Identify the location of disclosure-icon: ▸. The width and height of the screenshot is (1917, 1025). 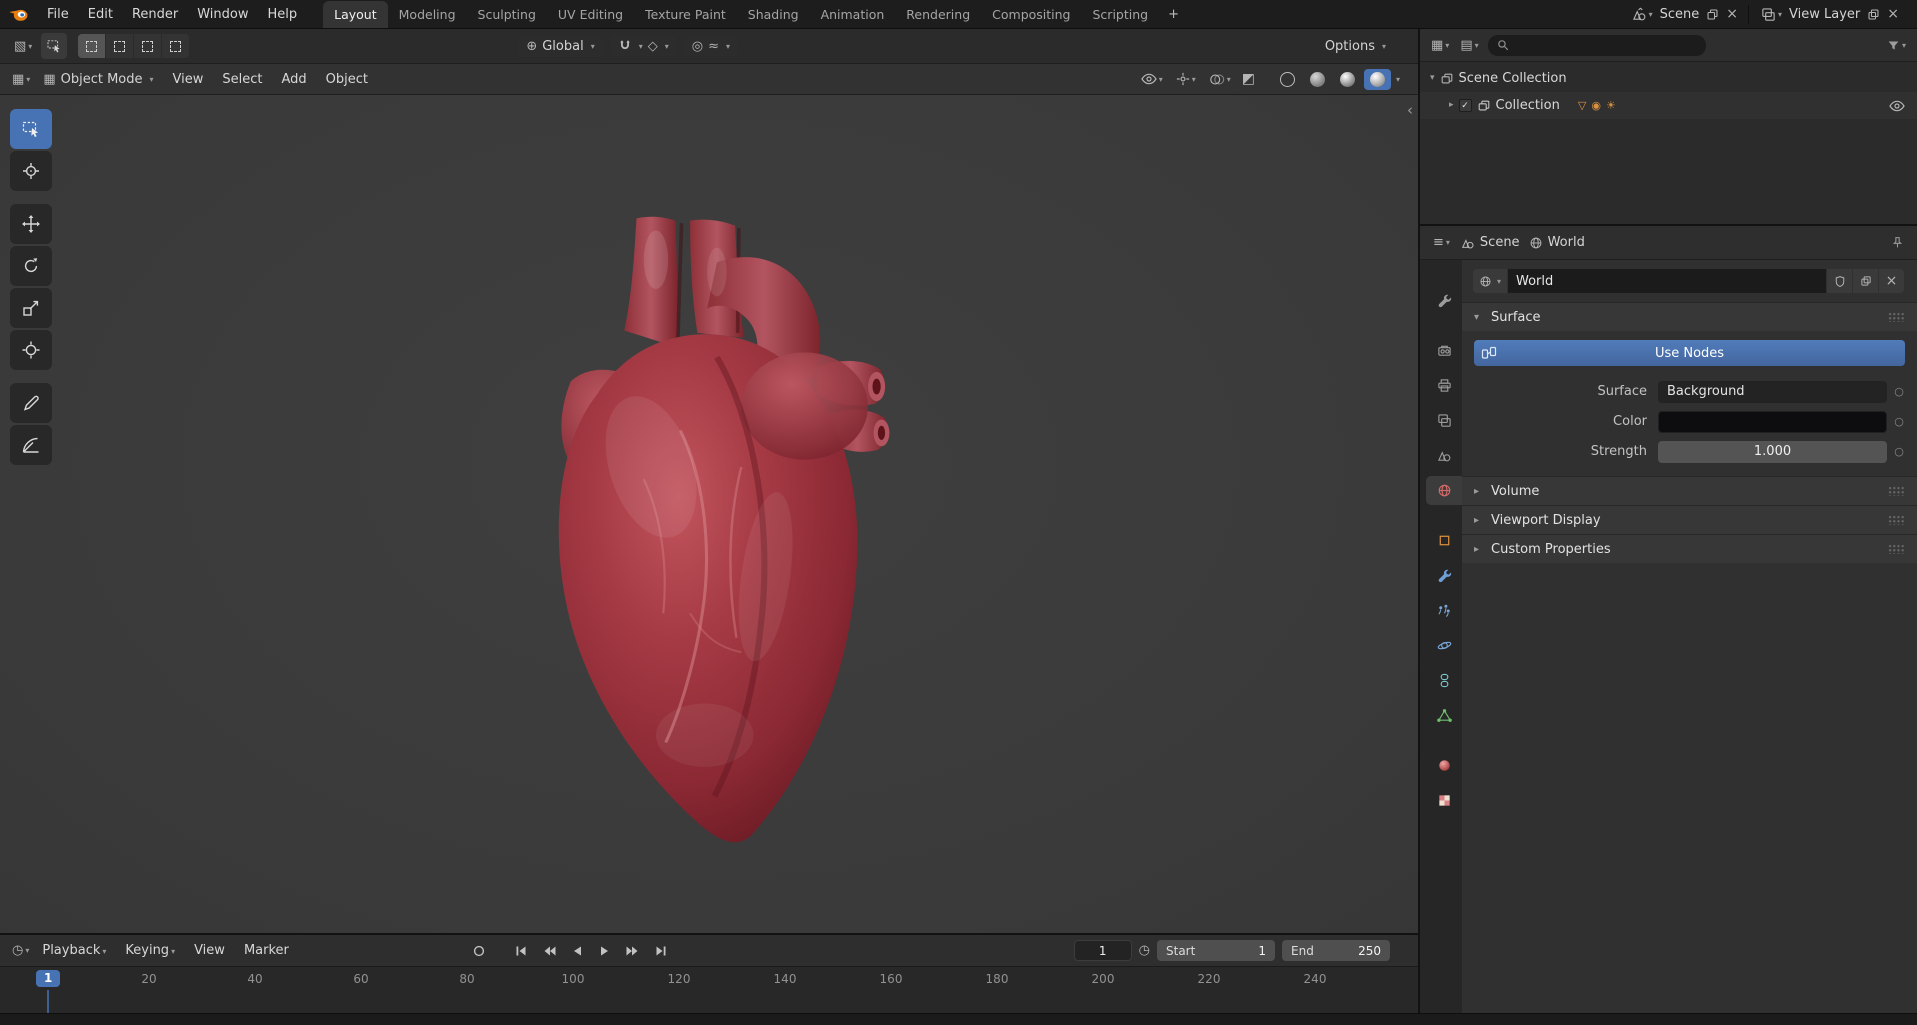
(1451, 105).